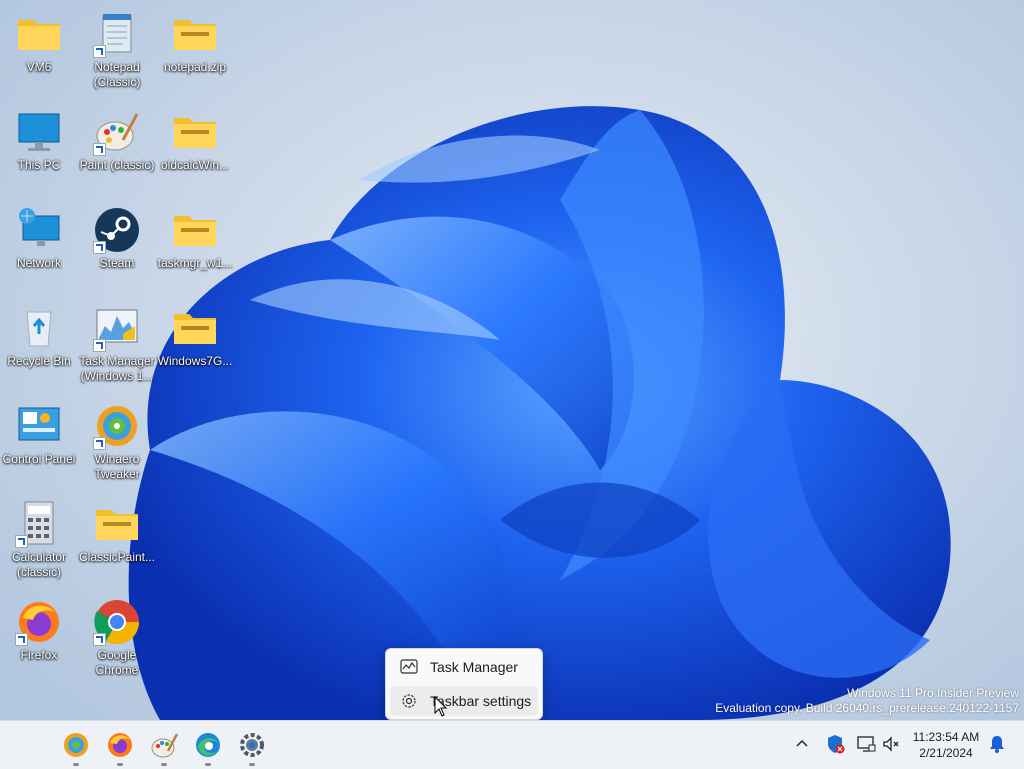 This screenshot has width=1024, height=769. What do you see at coordinates (866, 744) in the screenshot?
I see `display-icon` at bounding box center [866, 744].